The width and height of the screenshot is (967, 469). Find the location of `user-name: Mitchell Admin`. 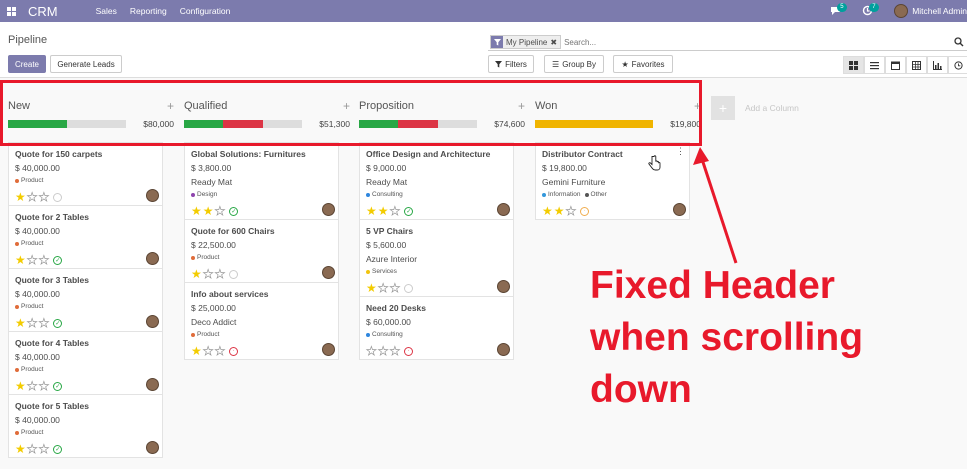

user-name: Mitchell Admin is located at coordinates (939, 11).